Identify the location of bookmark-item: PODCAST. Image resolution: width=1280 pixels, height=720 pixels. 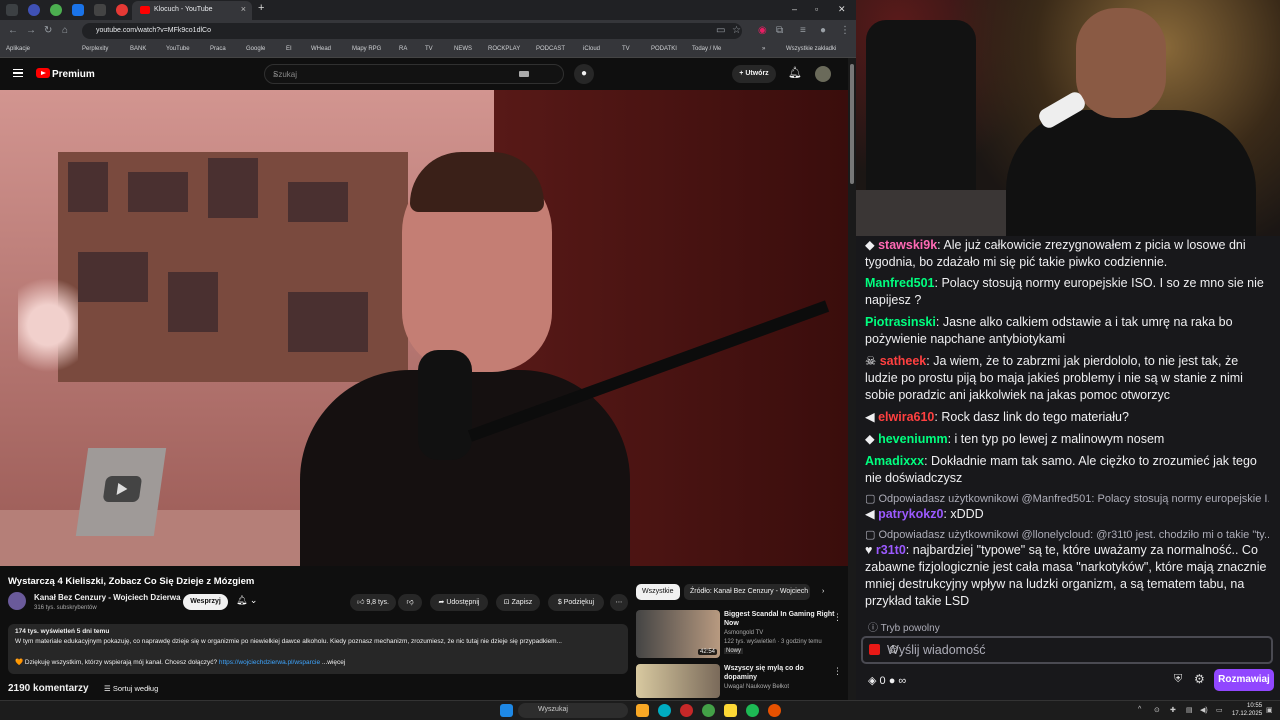
(550, 49).